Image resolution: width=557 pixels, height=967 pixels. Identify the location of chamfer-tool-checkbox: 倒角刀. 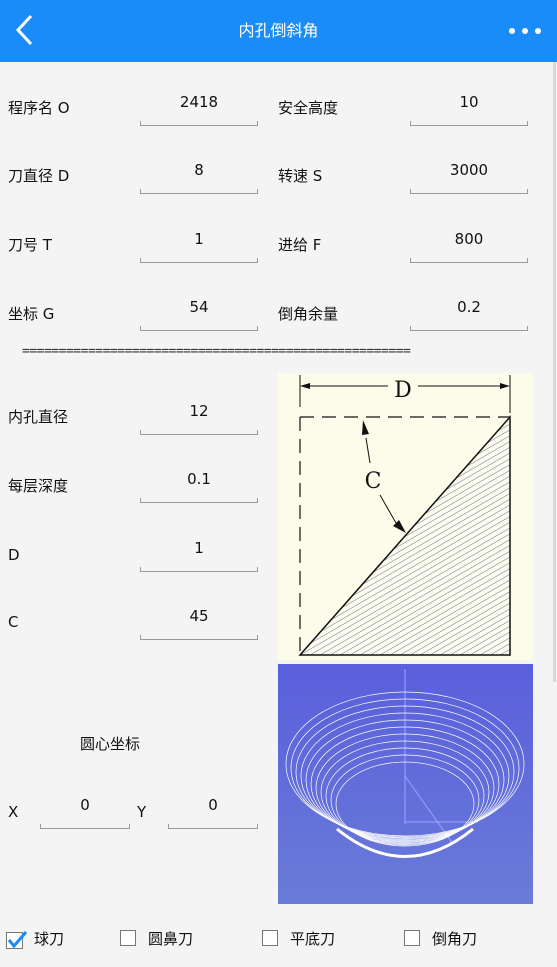
(454, 939).